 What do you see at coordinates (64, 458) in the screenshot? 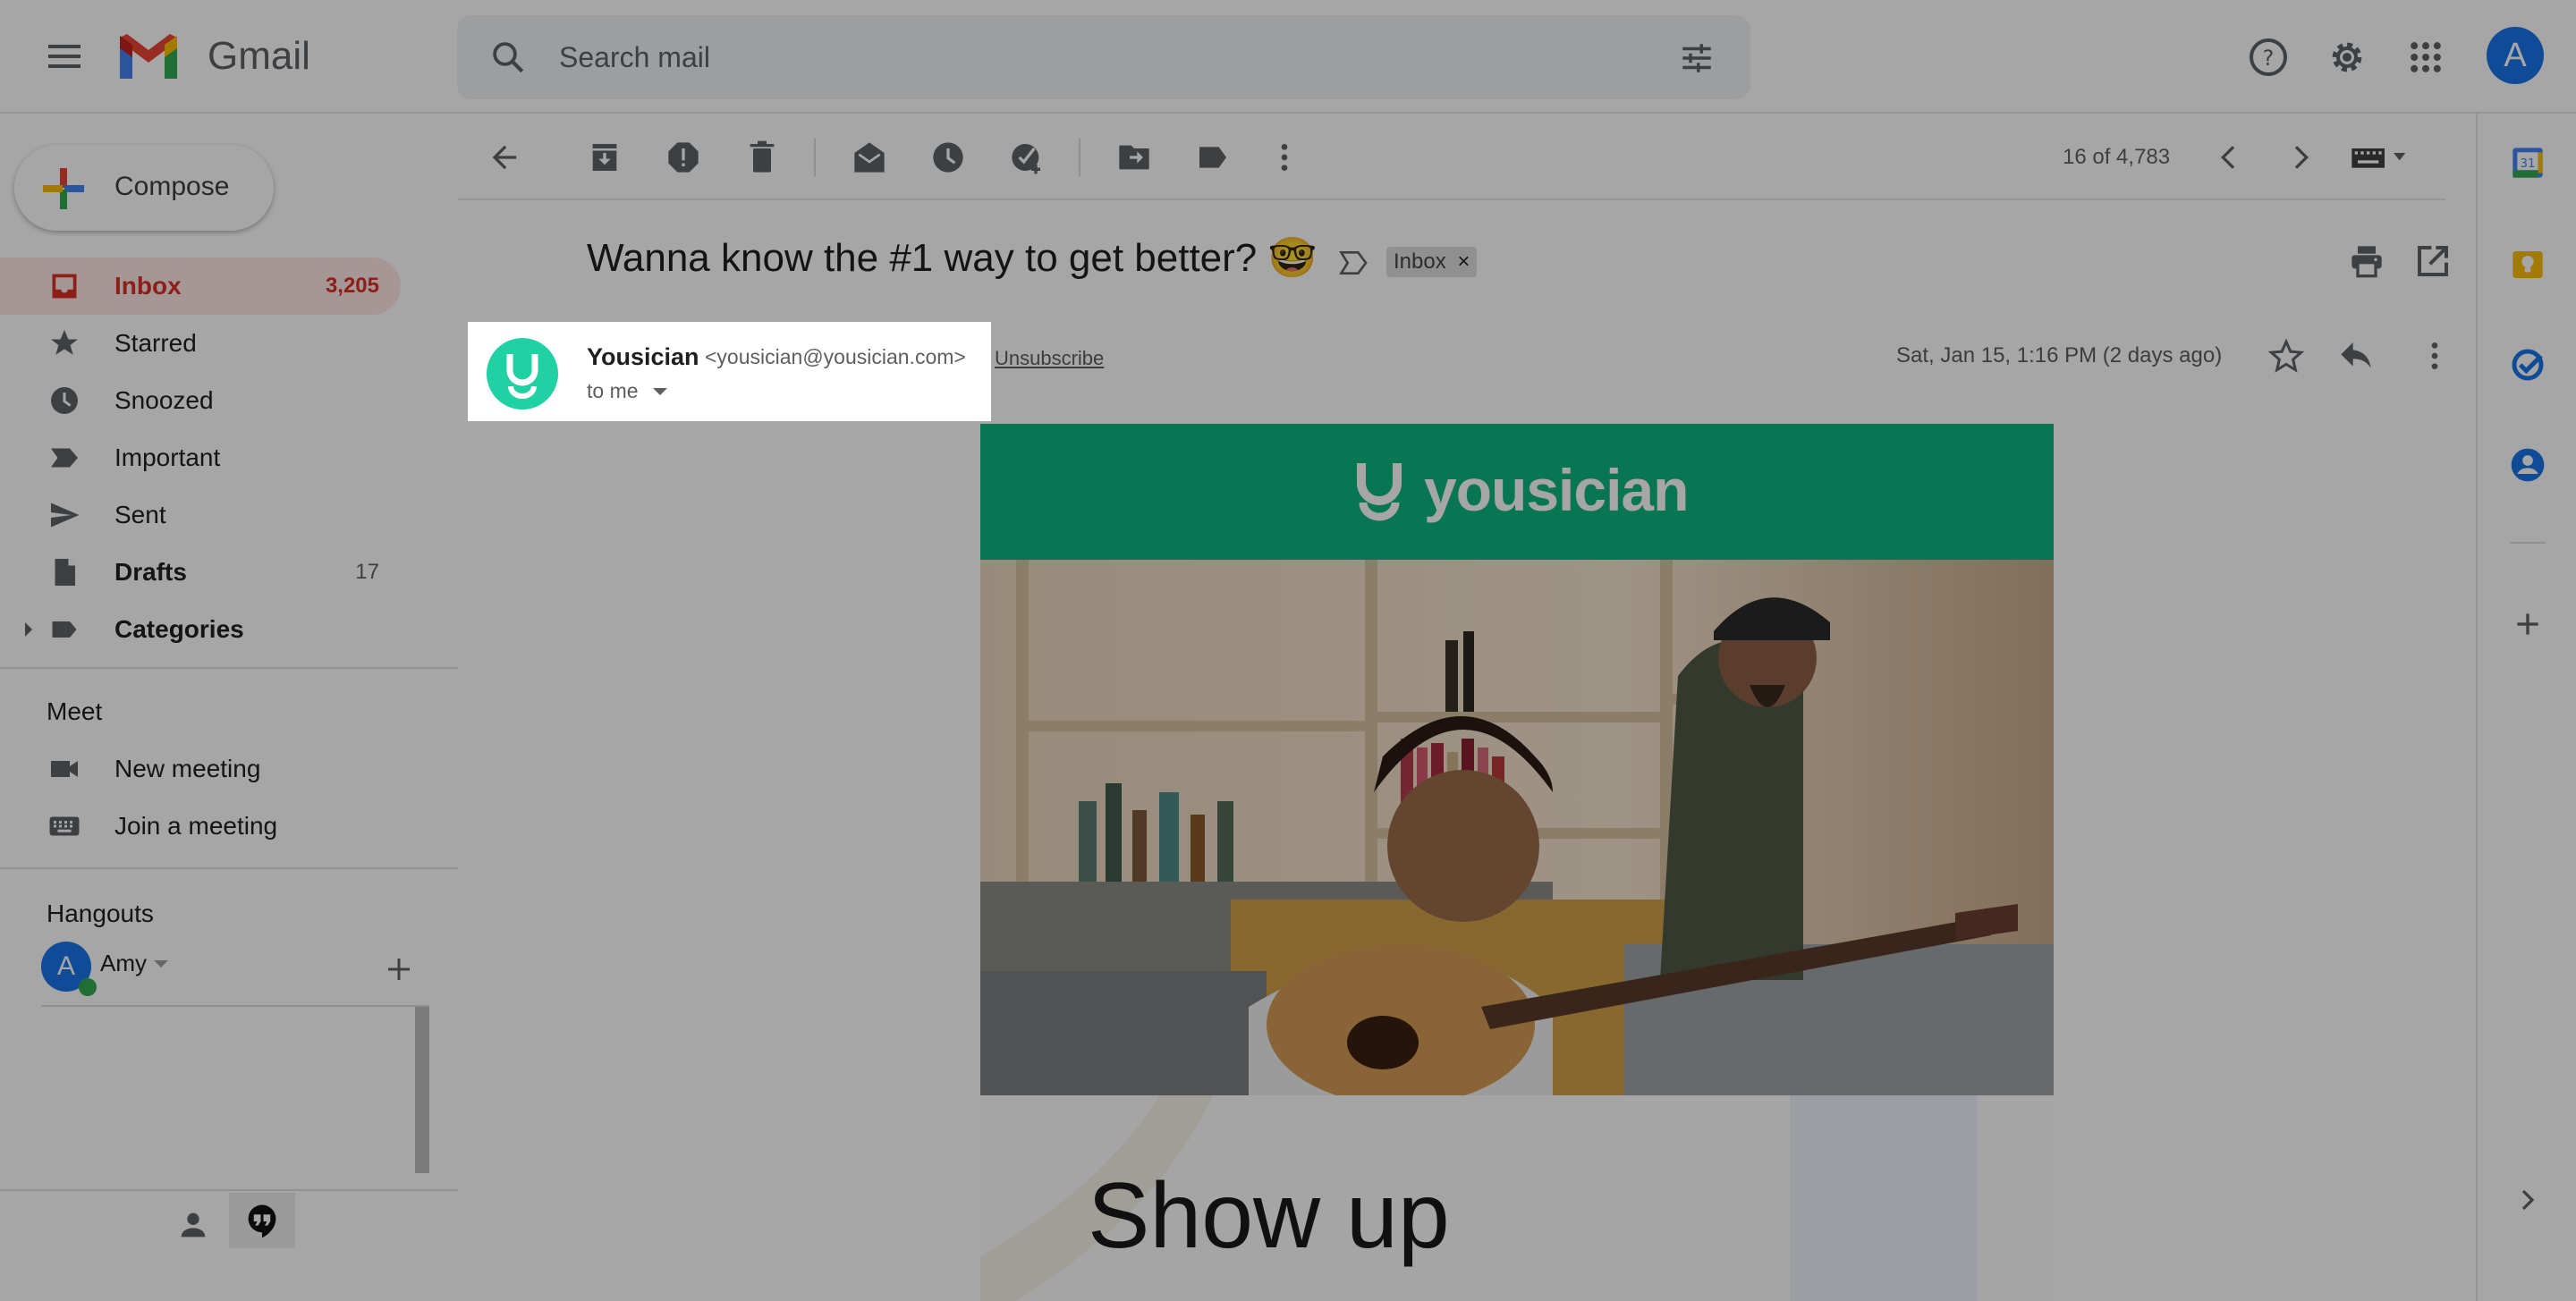
I see `important-icon` at bounding box center [64, 458].